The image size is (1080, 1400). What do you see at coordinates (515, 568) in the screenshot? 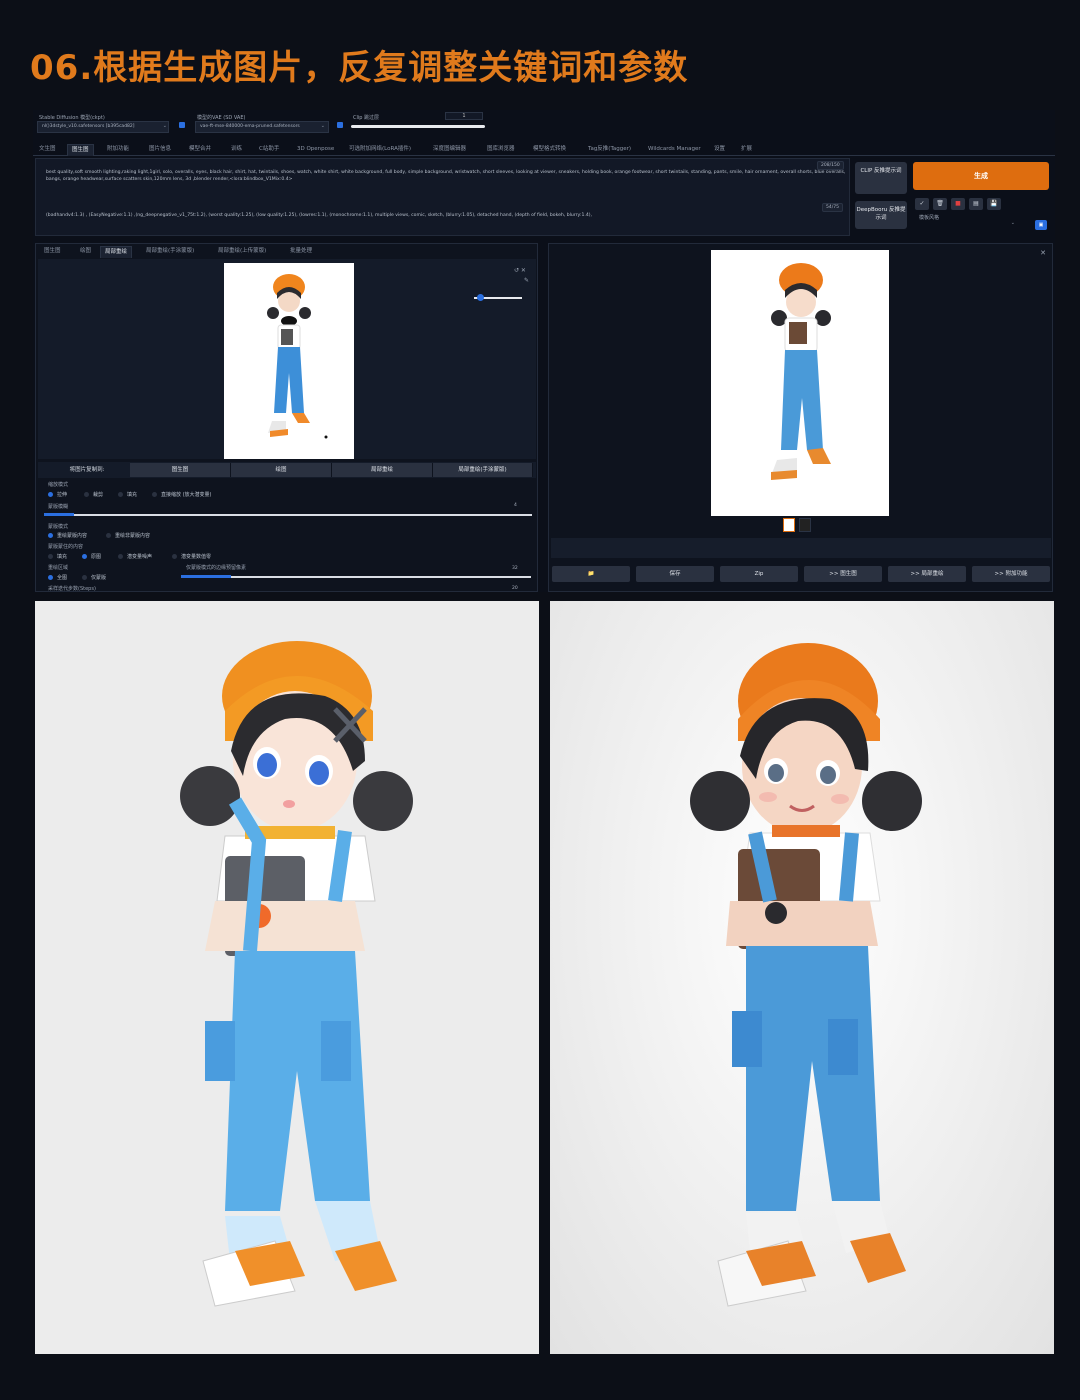
I see `padding-value: 32` at bounding box center [515, 568].